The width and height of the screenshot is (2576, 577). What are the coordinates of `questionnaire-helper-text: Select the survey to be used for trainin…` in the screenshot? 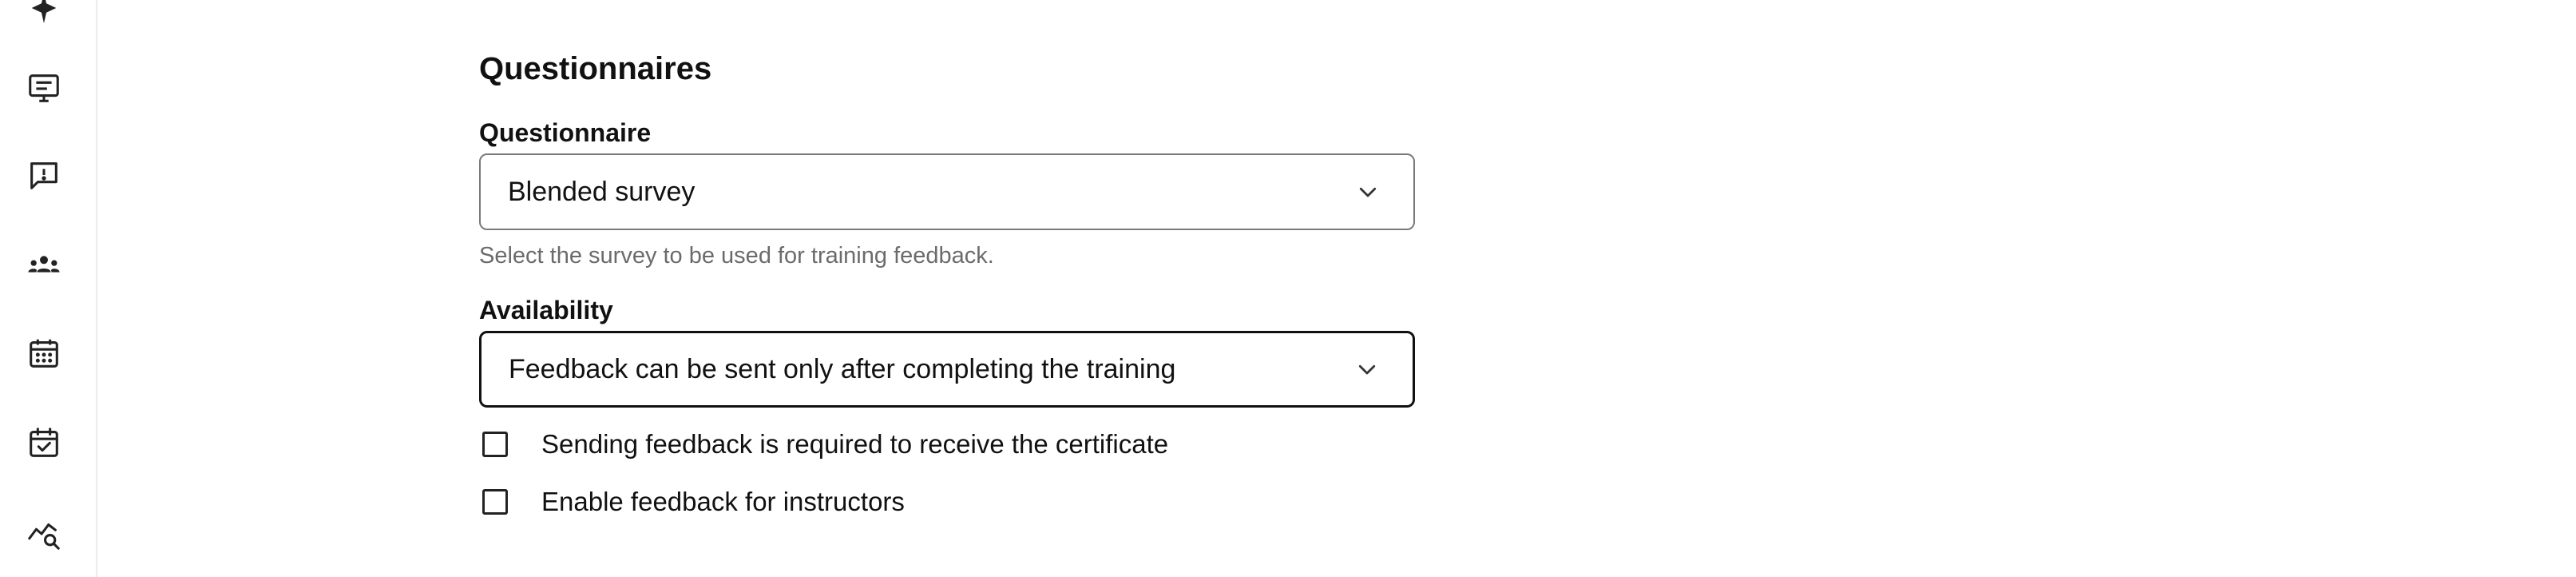 It's located at (736, 256).